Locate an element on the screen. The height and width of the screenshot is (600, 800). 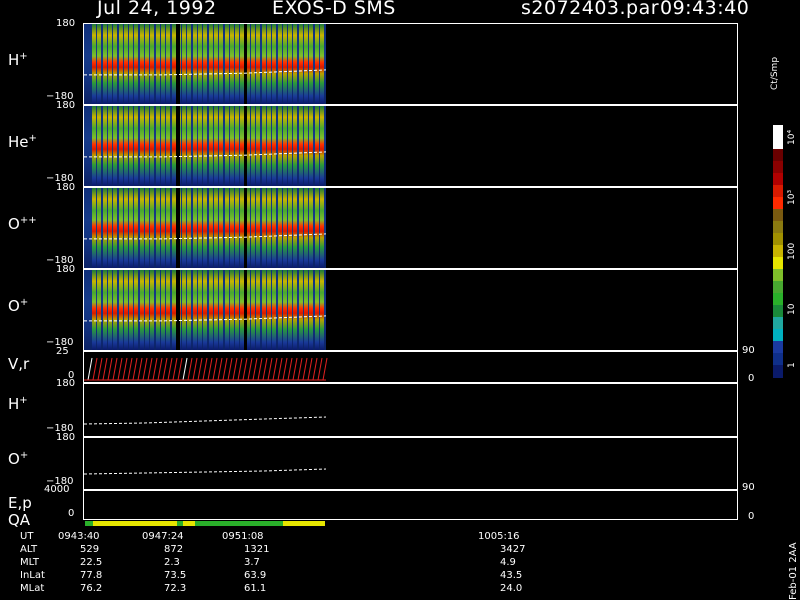
panel-label-0: H+ is located at coordinates (18, 60).